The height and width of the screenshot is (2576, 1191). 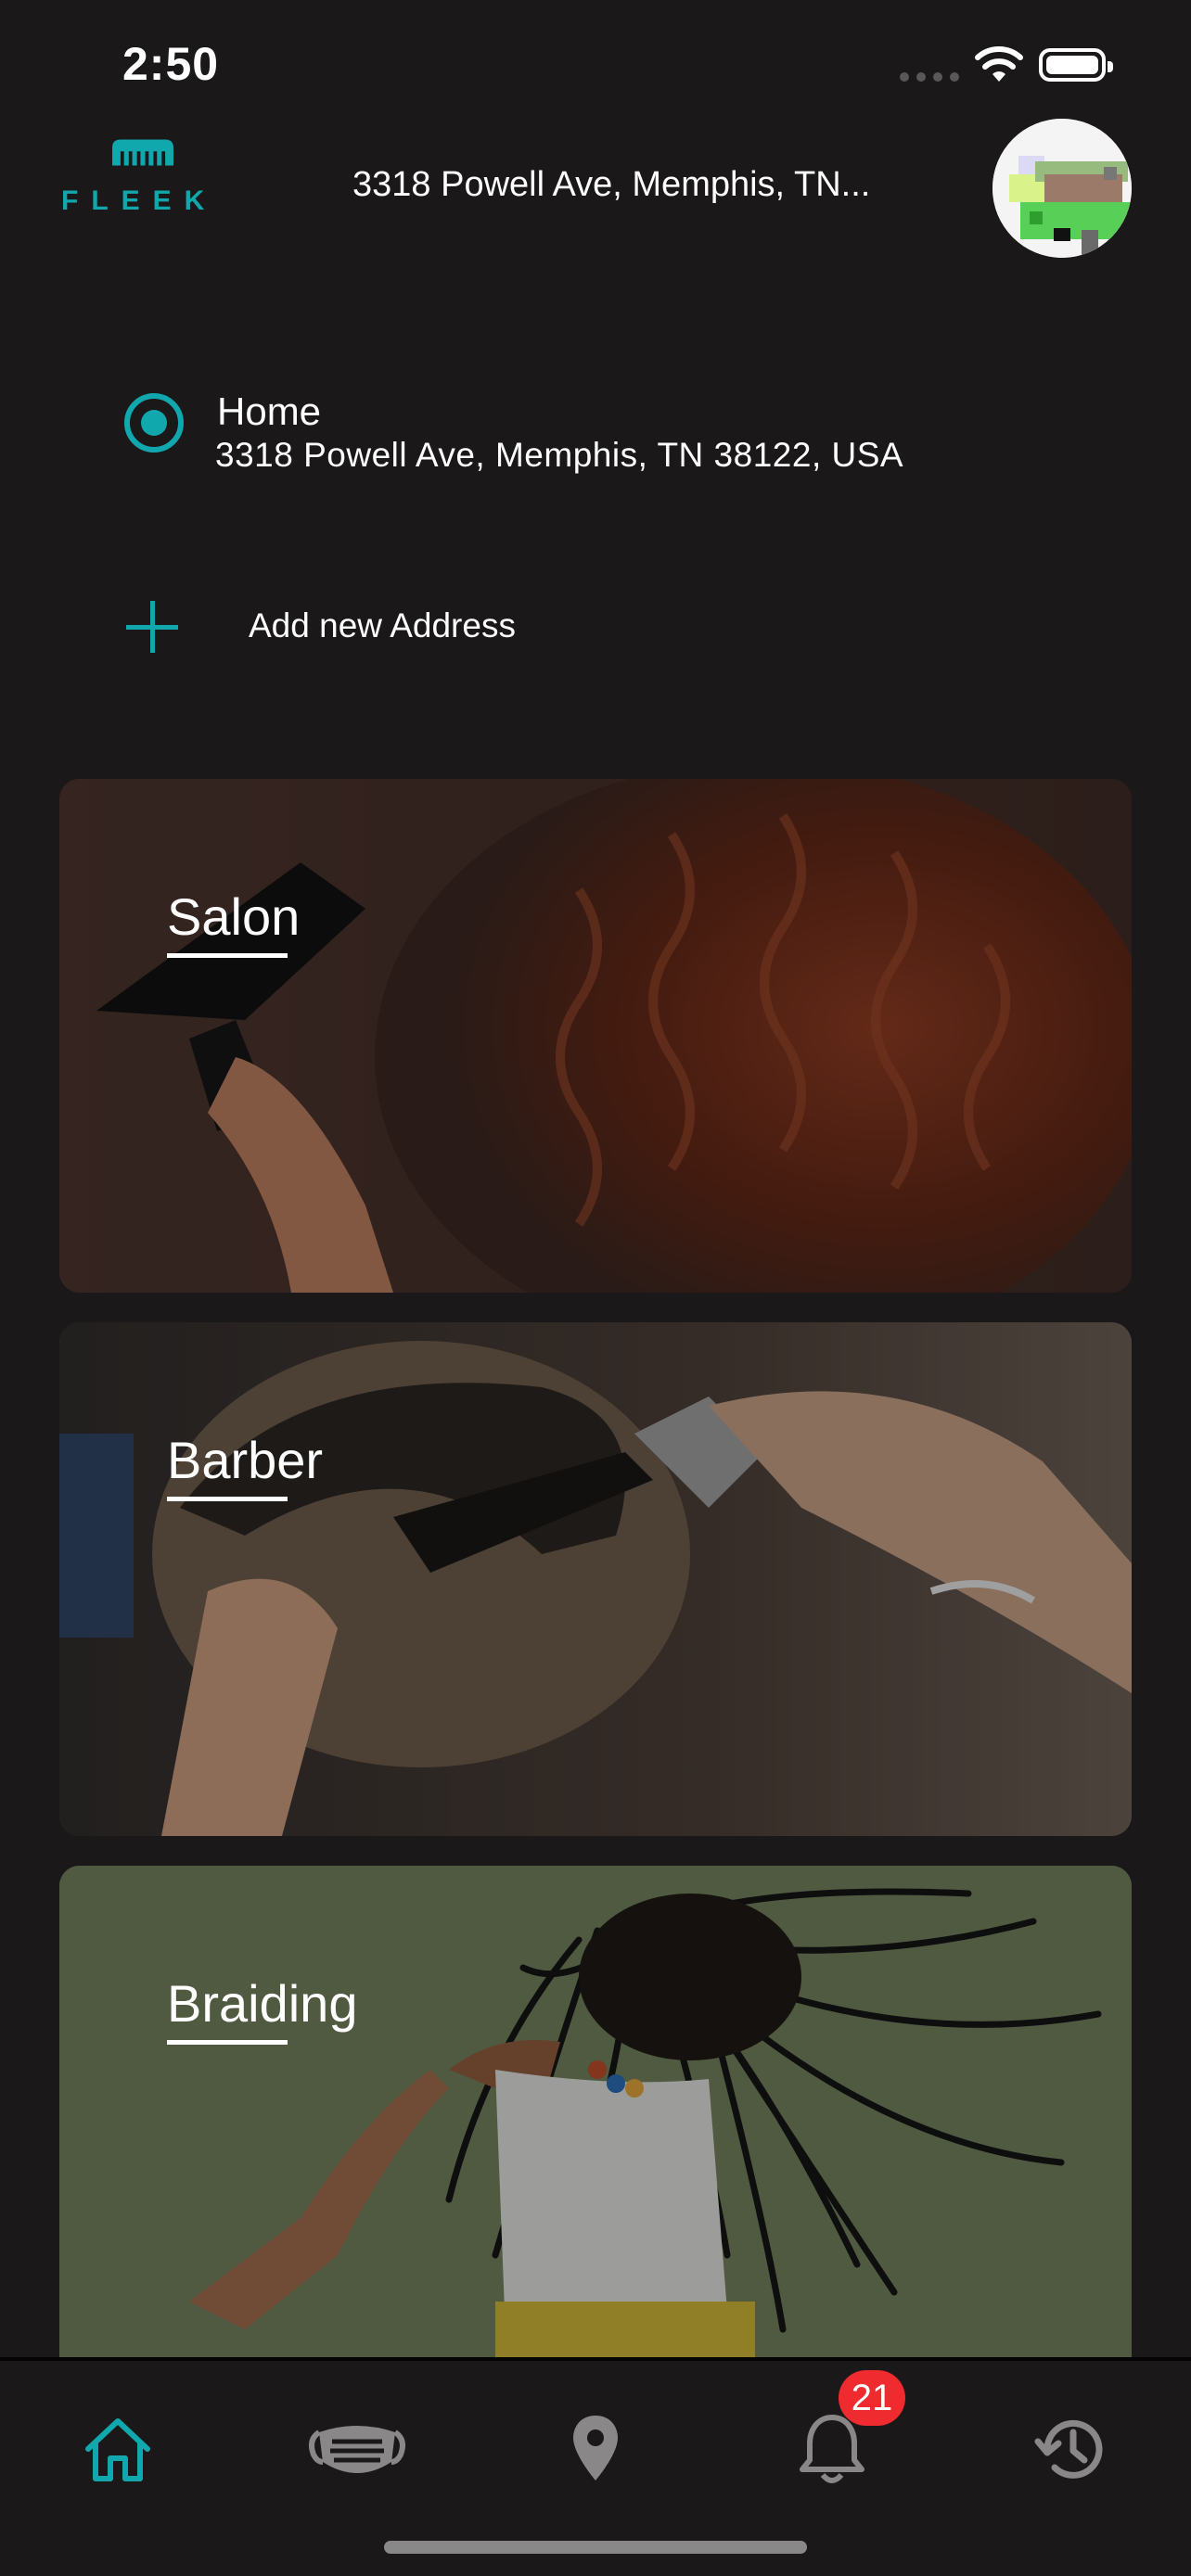 What do you see at coordinates (171, 64) in the screenshot?
I see `status-time: 2:50` at bounding box center [171, 64].